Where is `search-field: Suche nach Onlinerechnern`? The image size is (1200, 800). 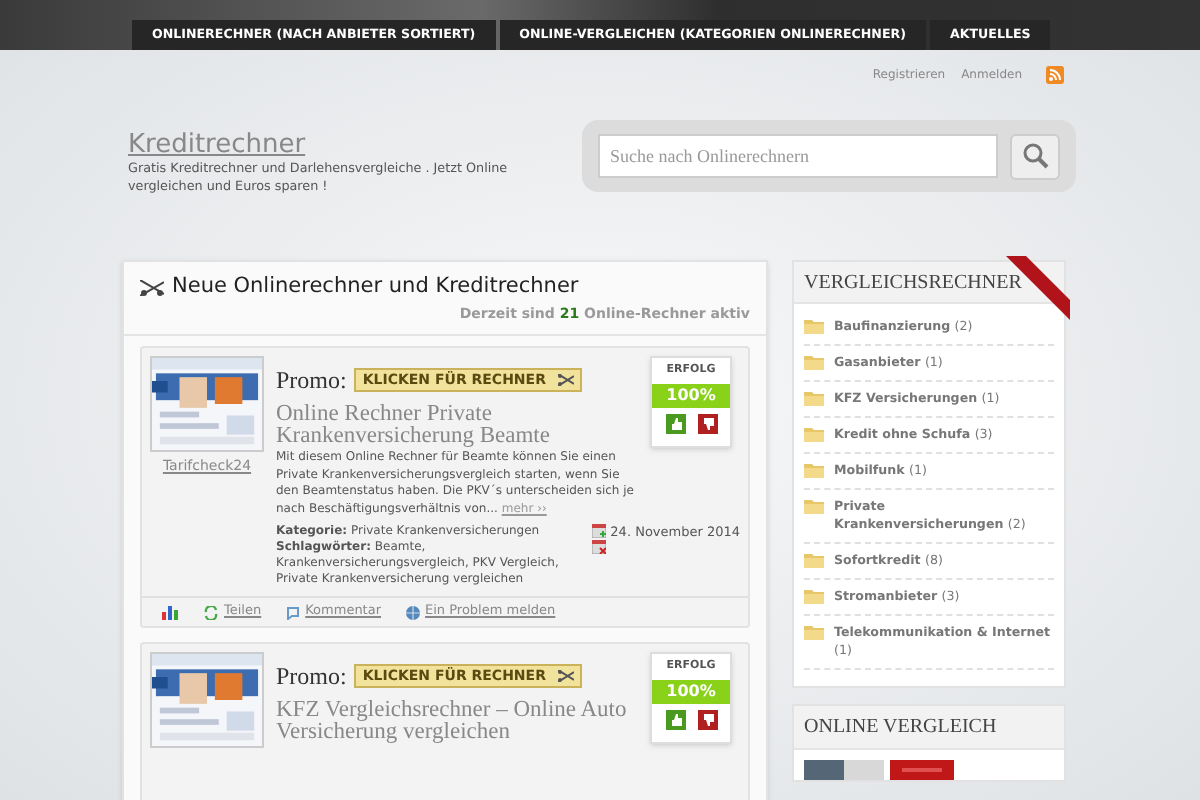 search-field: Suche nach Onlinerechnern is located at coordinates (798, 156).